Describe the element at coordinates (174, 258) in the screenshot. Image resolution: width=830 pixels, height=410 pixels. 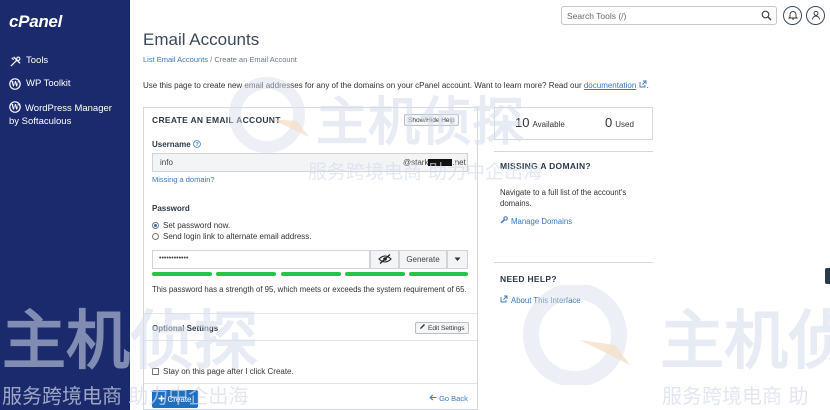
I see `password-value: ••••••••••••` at that location.